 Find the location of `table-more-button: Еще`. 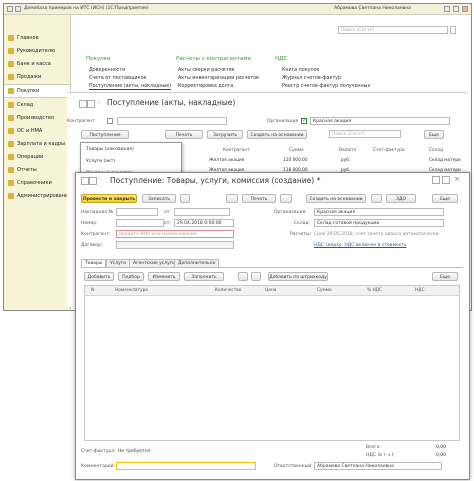

table-more-button: Еще is located at coordinates (445, 276).